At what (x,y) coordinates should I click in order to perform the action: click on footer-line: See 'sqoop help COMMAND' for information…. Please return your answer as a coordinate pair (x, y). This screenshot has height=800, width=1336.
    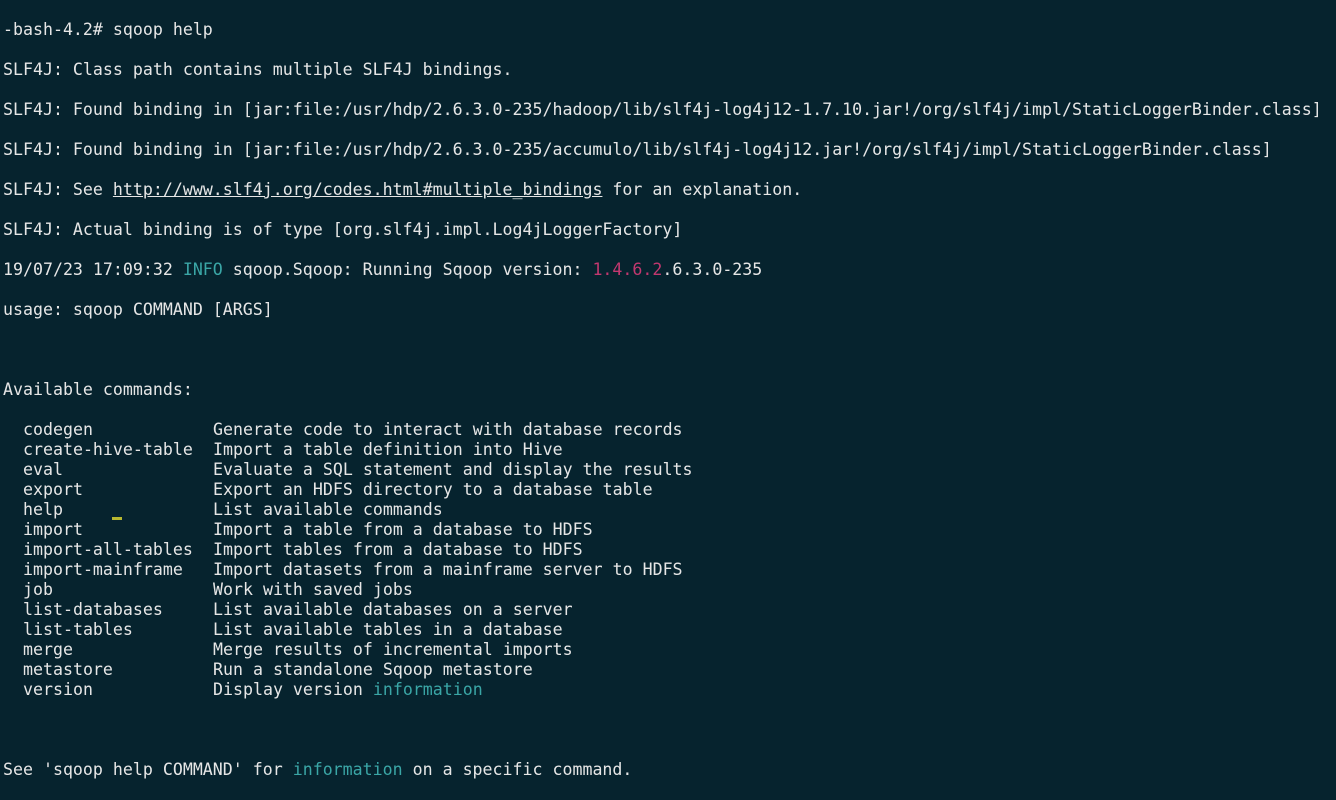
    Looking at the image, I should click on (668, 770).